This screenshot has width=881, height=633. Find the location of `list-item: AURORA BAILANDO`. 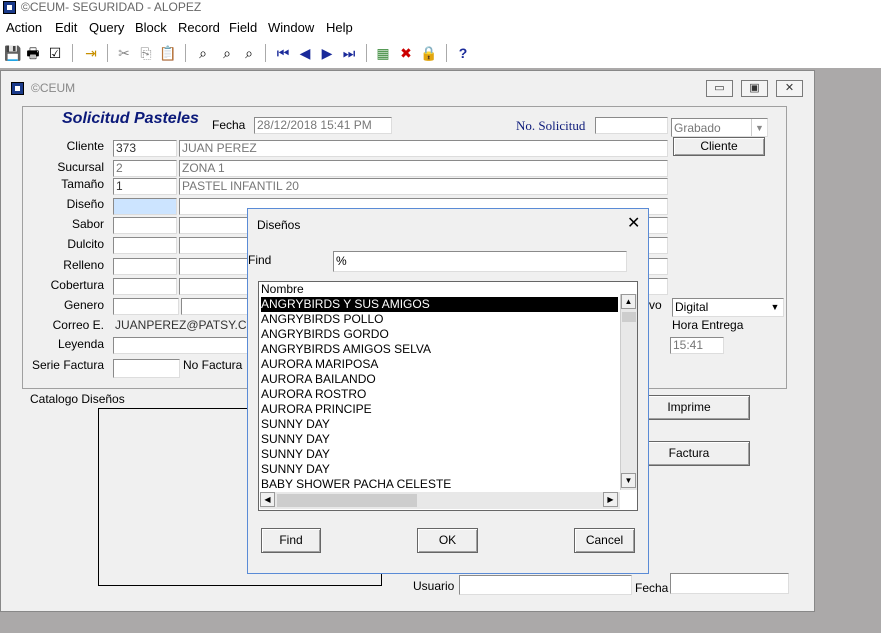

list-item: AURORA BAILANDO is located at coordinates (318, 379).